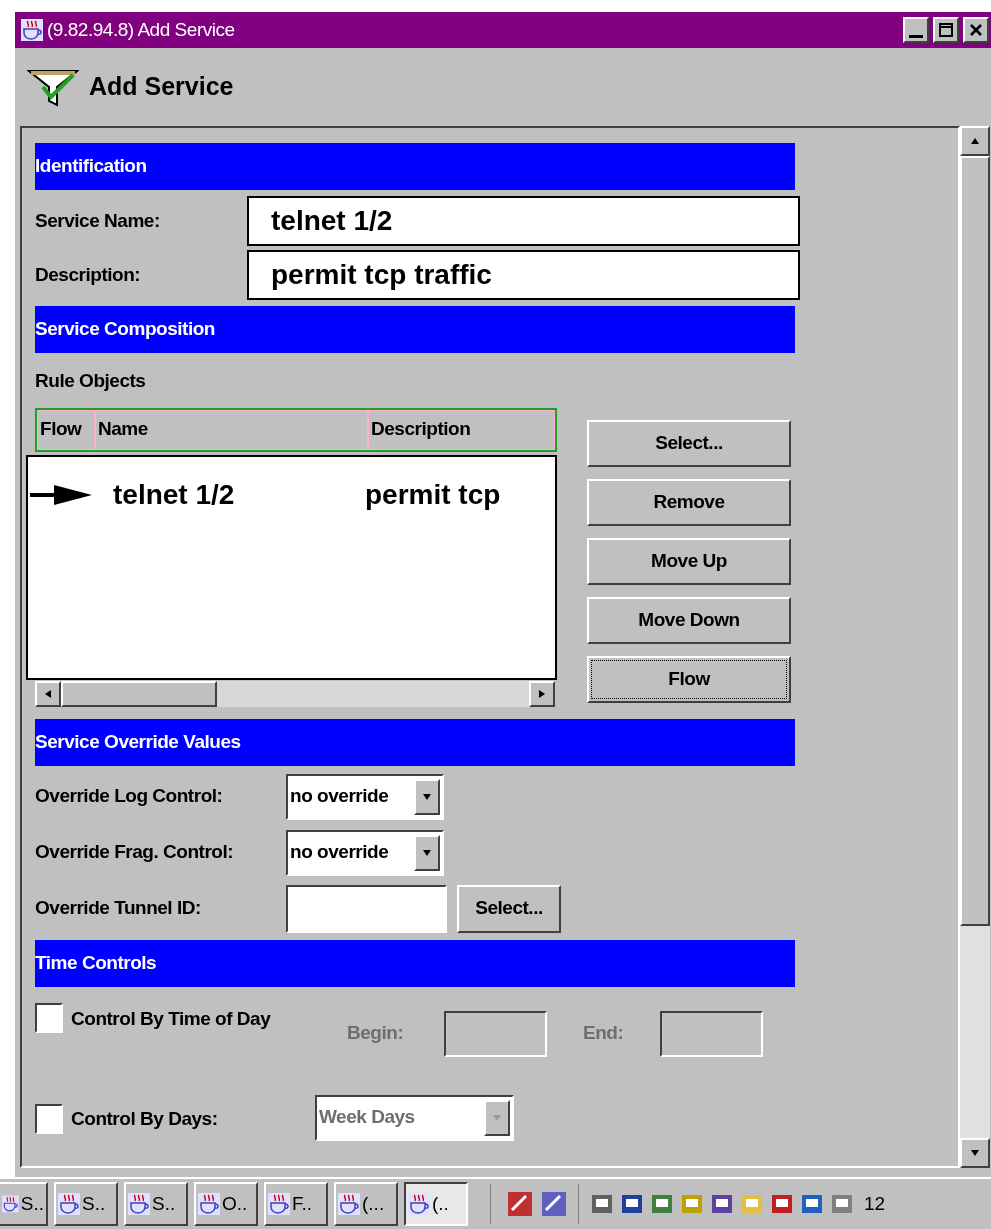 The image size is (991, 1229). I want to click on maximize-button, so click(946, 30).